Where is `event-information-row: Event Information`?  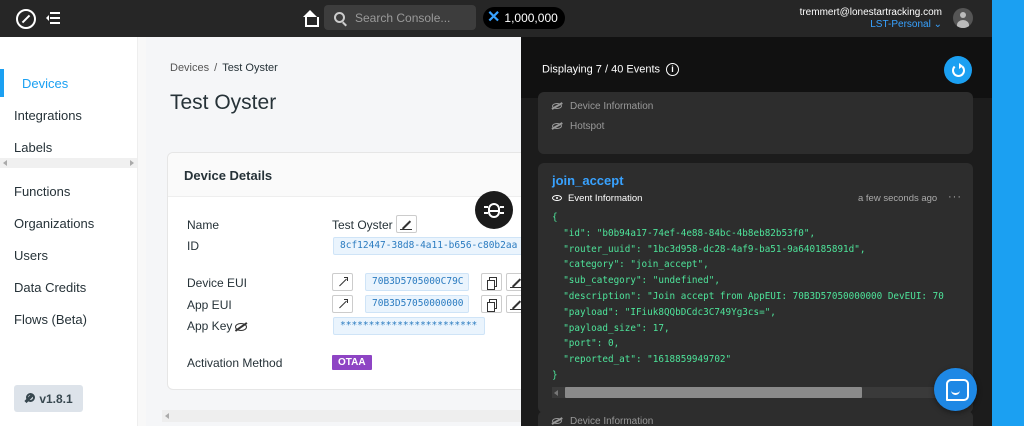 event-information-row: Event Information is located at coordinates (597, 198).